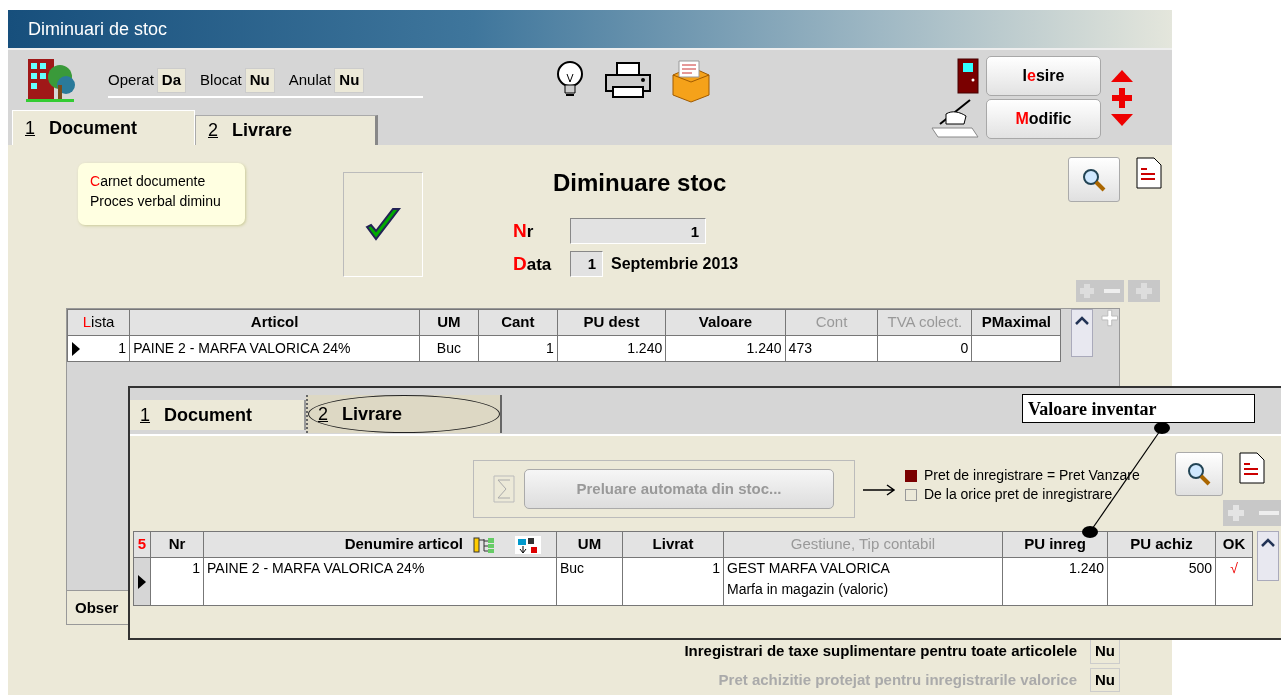  I want to click on flag-label: Anulat, so click(310, 80).